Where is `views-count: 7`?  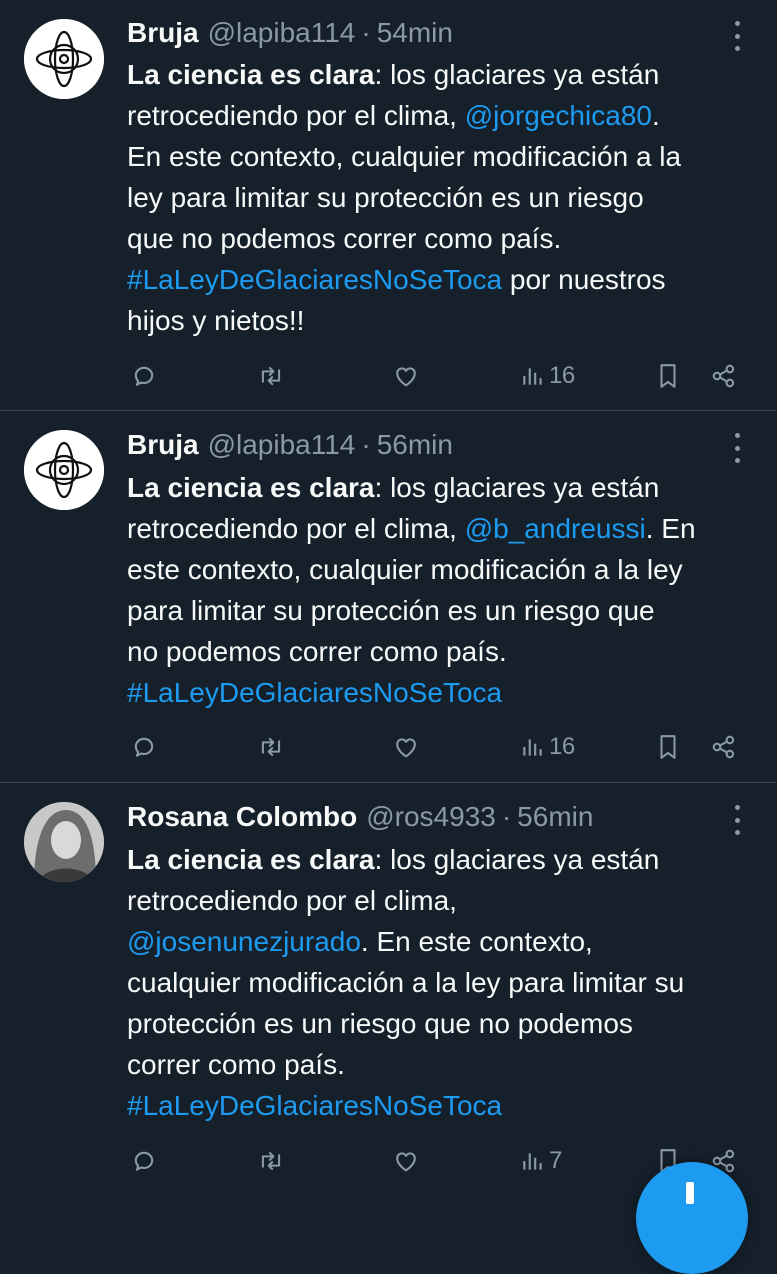
views-count: 7 is located at coordinates (555, 1160).